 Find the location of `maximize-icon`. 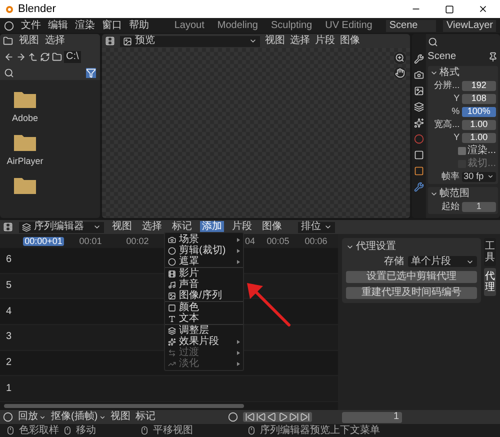

maximize-icon is located at coordinates (449, 9).